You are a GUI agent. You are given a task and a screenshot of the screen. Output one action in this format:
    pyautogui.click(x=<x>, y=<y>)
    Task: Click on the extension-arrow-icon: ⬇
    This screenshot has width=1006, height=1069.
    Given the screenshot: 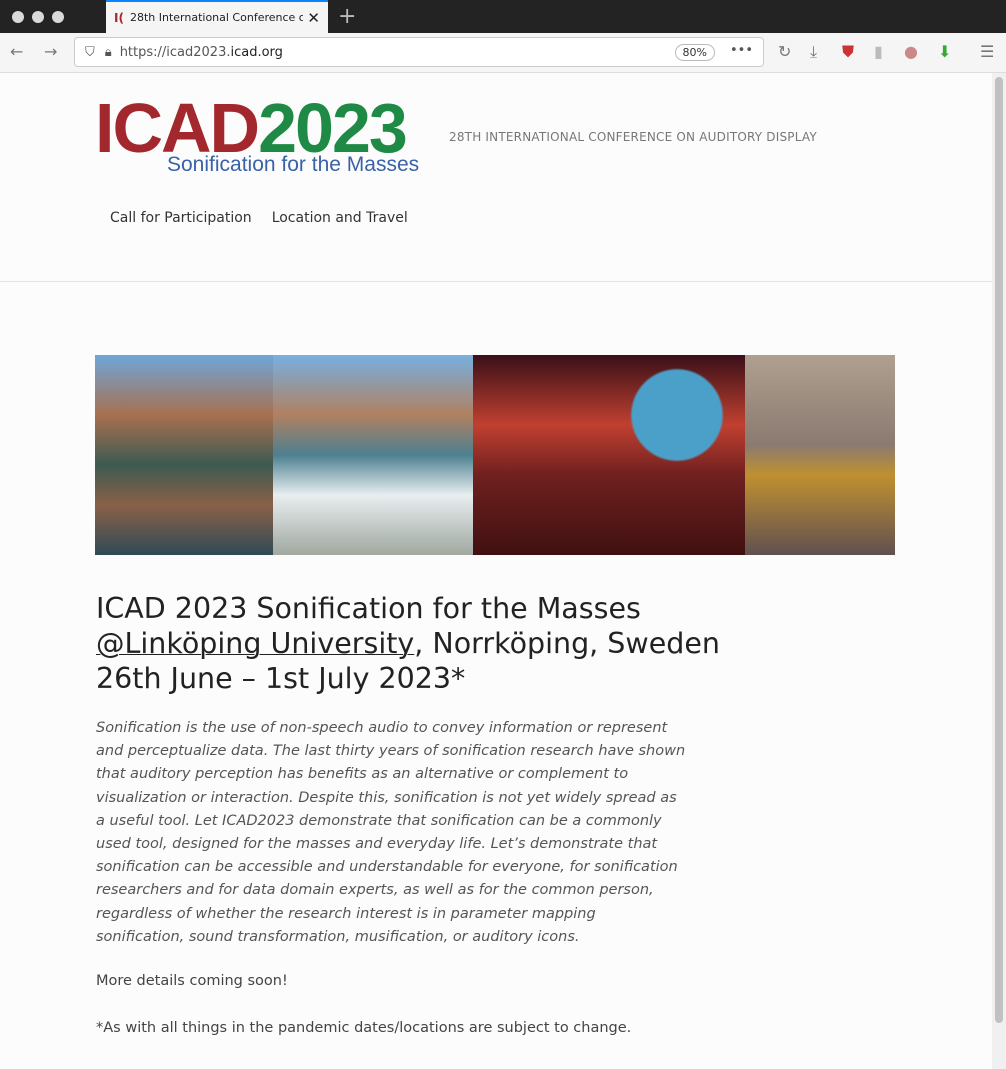 What is the action you would take?
    pyautogui.click(x=944, y=51)
    